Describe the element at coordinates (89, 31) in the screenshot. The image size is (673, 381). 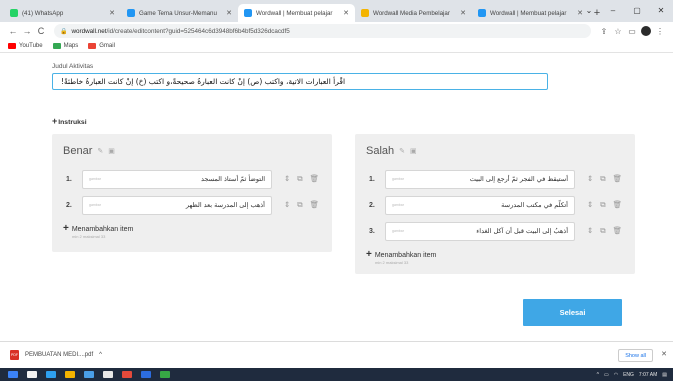
I see `address-host: wordwall.net` at that location.